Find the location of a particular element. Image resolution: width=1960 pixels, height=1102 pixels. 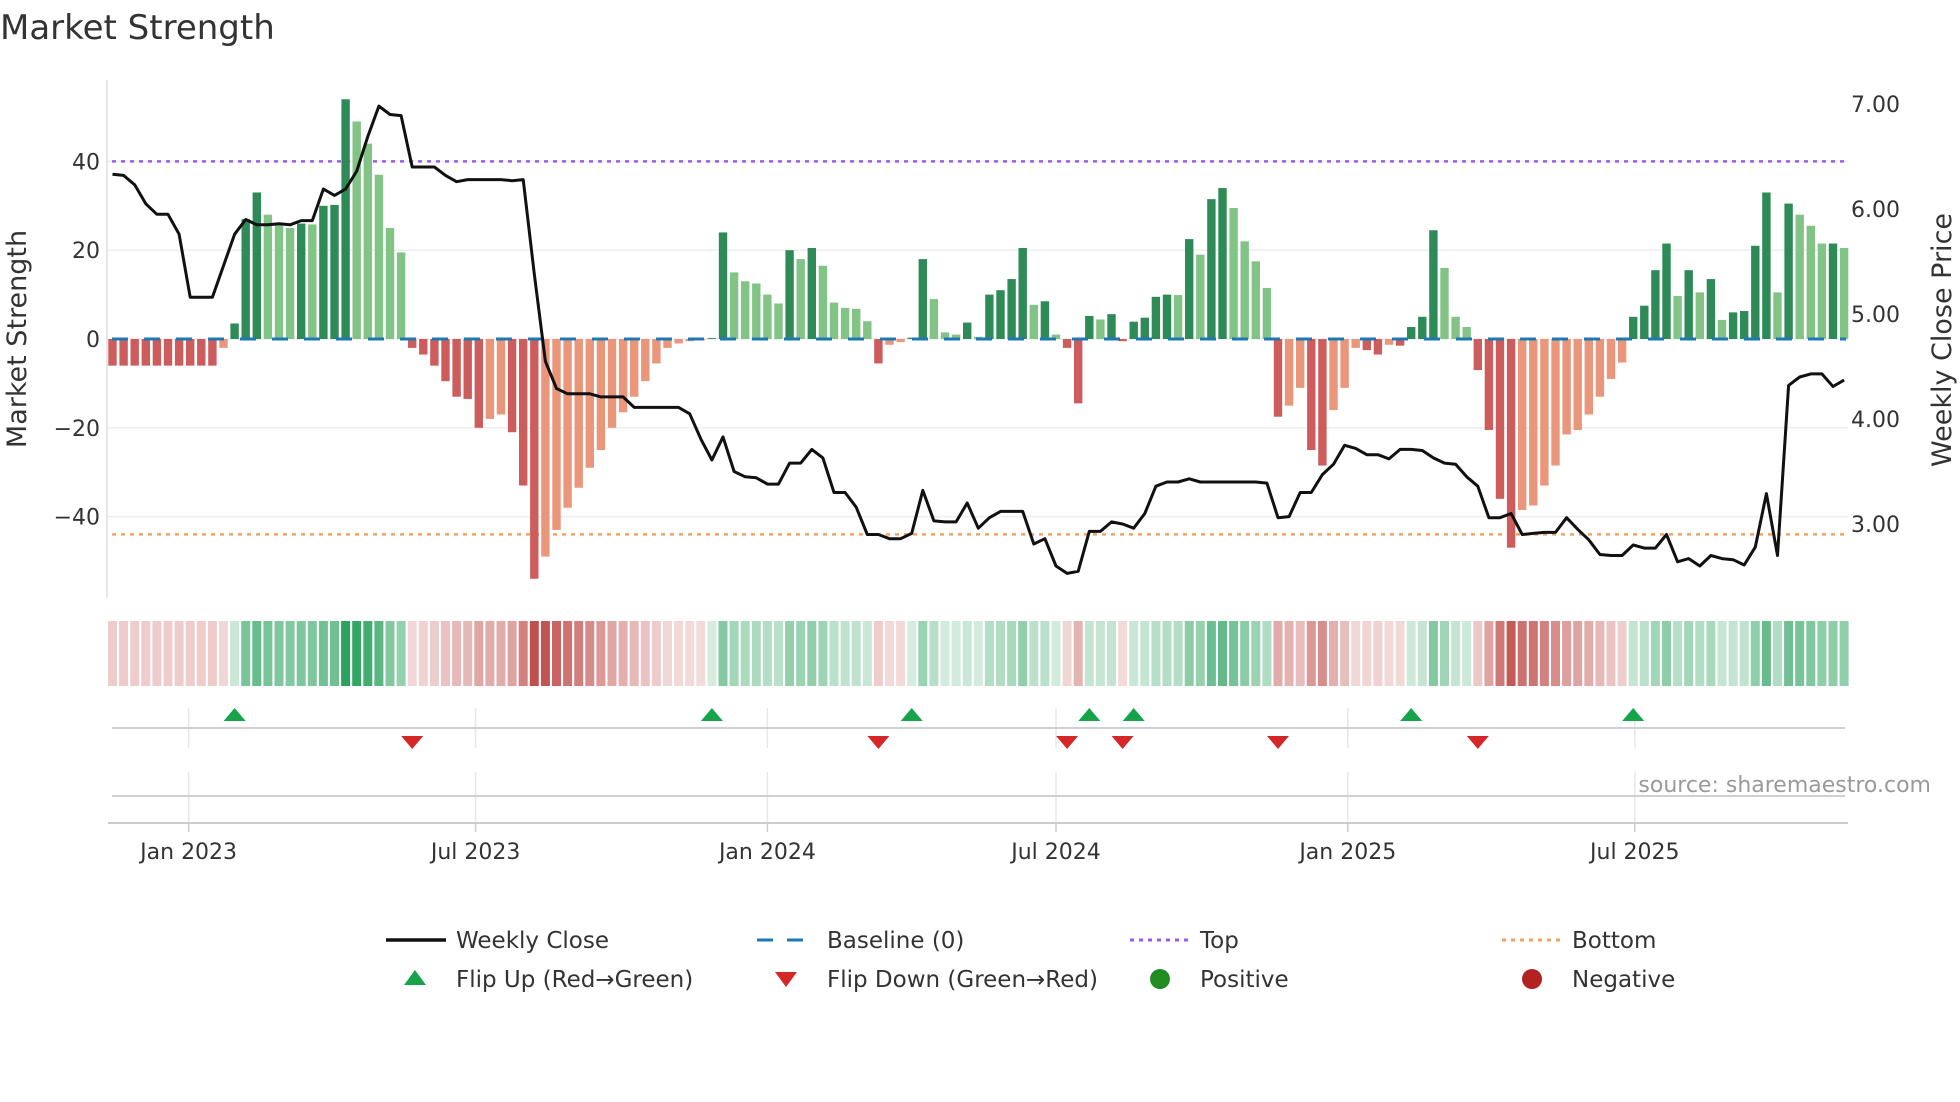

regime-strip is located at coordinates (978, 653).